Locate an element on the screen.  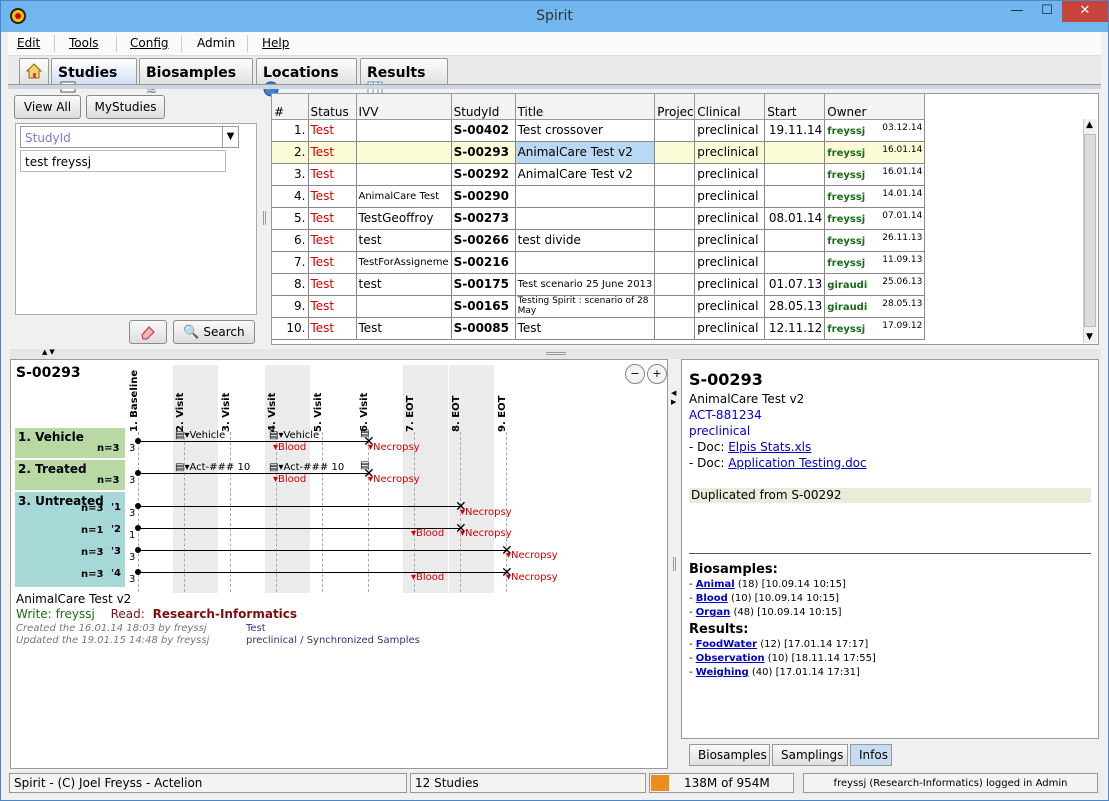
cell-studyid: S-00165 is located at coordinates (483, 306).